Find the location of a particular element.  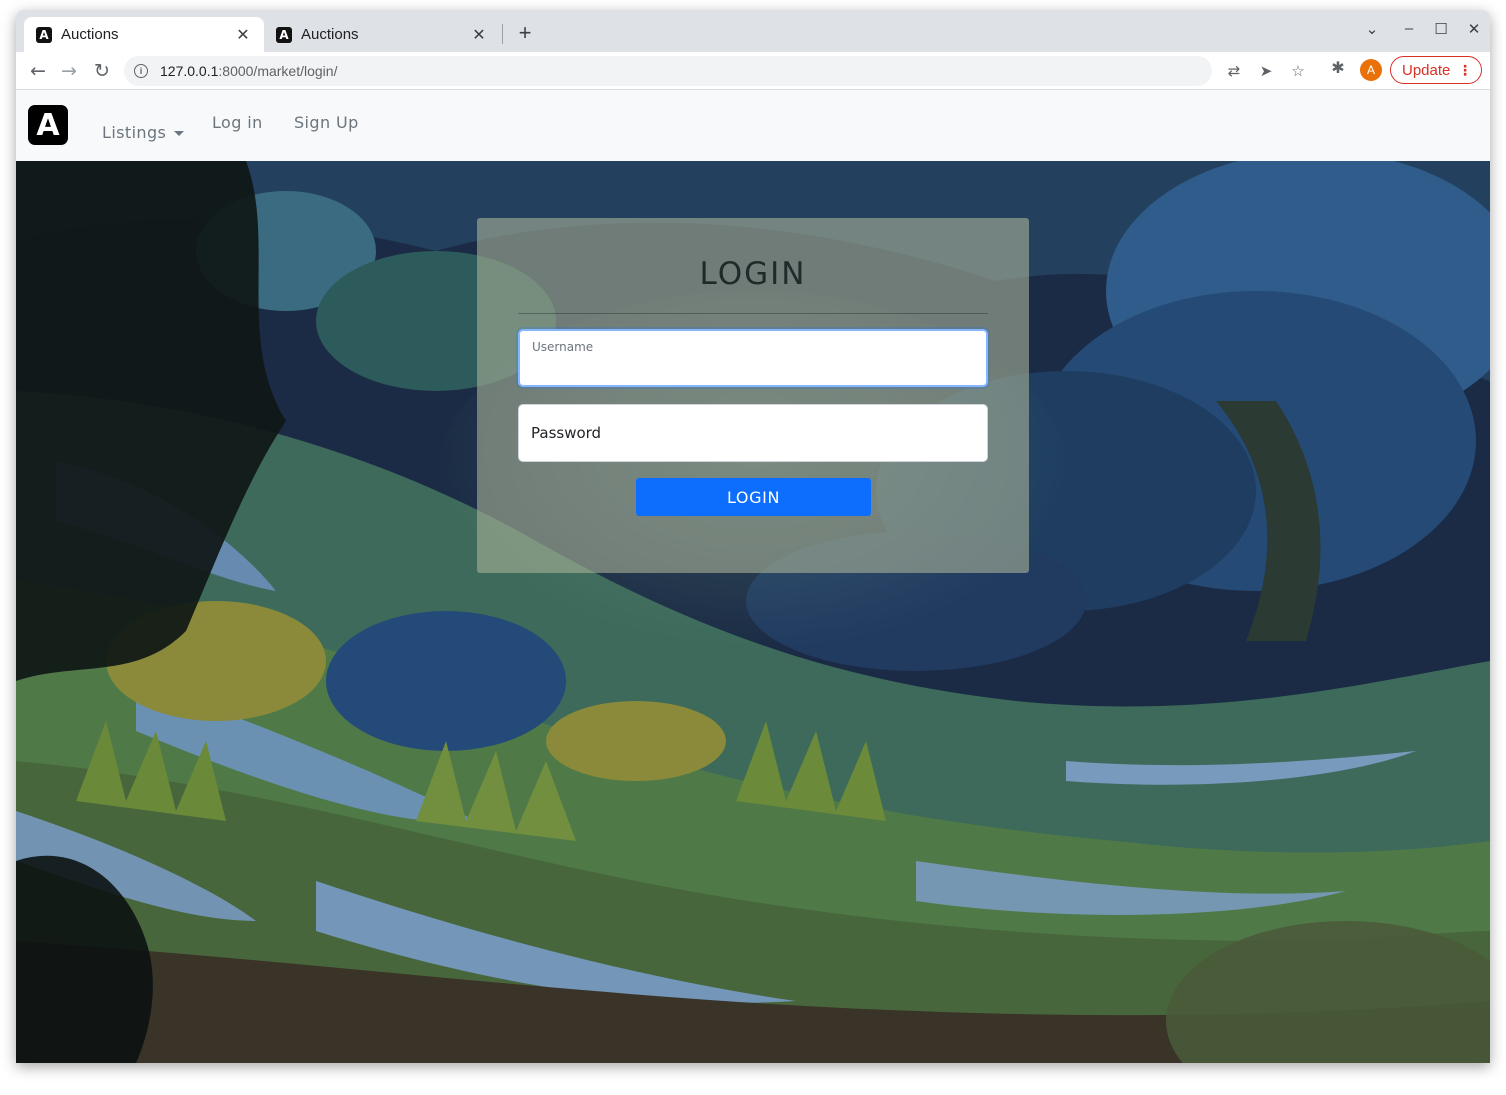

send-icon: ➤ is located at coordinates (1266, 71).